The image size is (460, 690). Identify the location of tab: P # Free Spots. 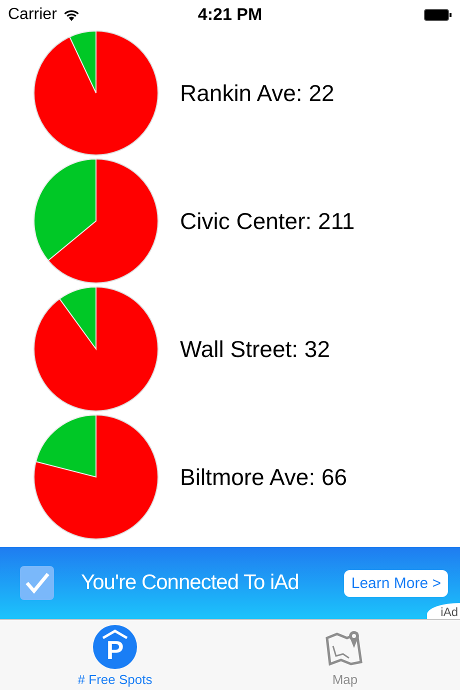
(115, 655).